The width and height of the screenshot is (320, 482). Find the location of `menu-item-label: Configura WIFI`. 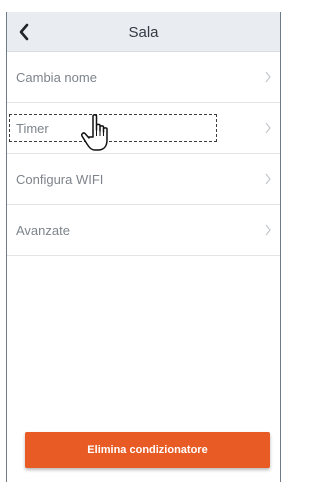

menu-item-label: Configura WIFI is located at coordinates (60, 179).